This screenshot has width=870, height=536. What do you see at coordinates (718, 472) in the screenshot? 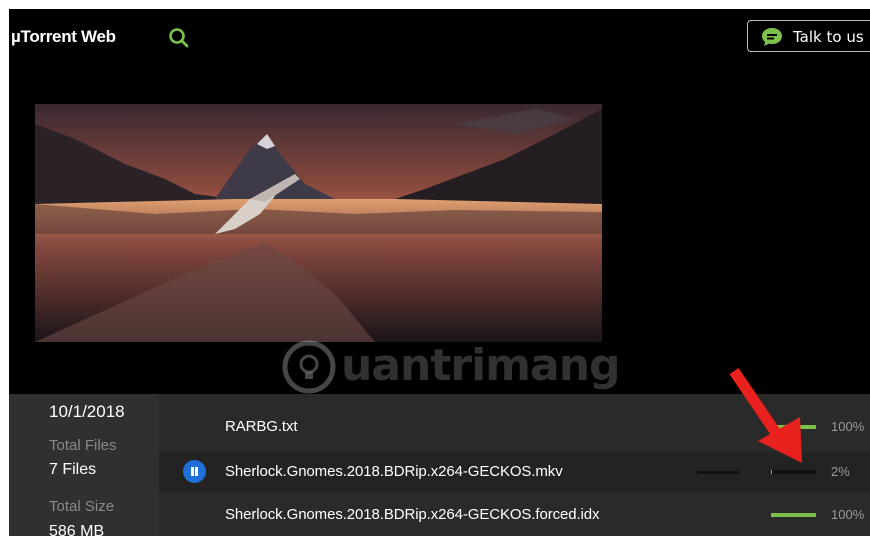
I see `piece-bar` at bounding box center [718, 472].